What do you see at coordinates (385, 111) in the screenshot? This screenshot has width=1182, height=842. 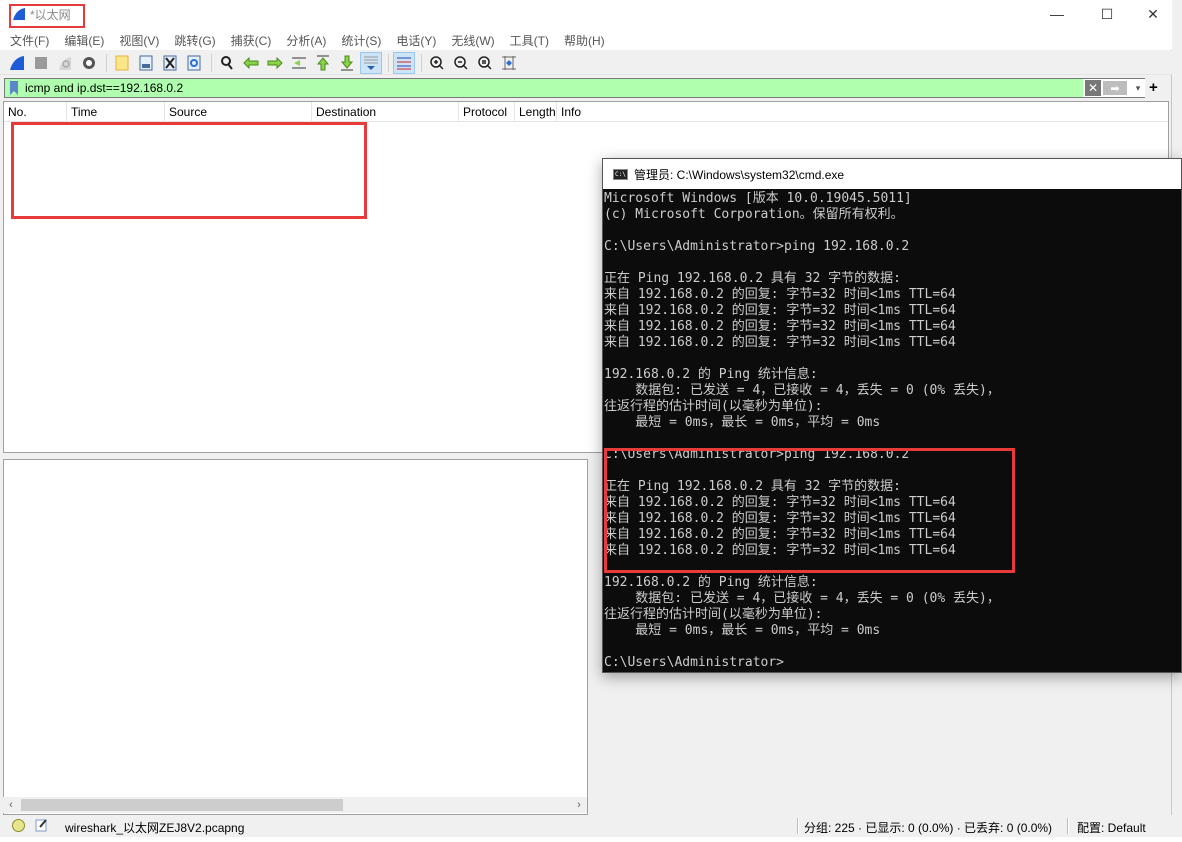 I see `column-header-destination: Destination` at bounding box center [385, 111].